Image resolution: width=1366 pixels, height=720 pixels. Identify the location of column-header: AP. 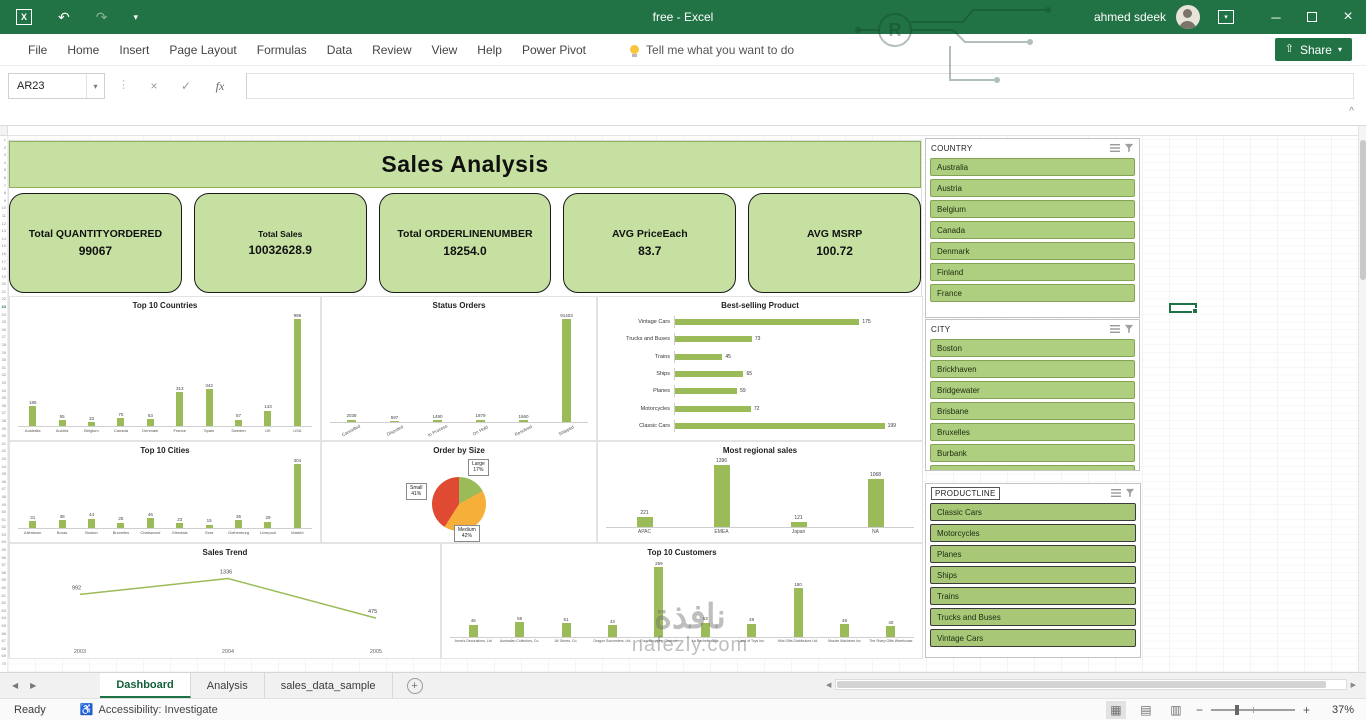
(1128, 134).